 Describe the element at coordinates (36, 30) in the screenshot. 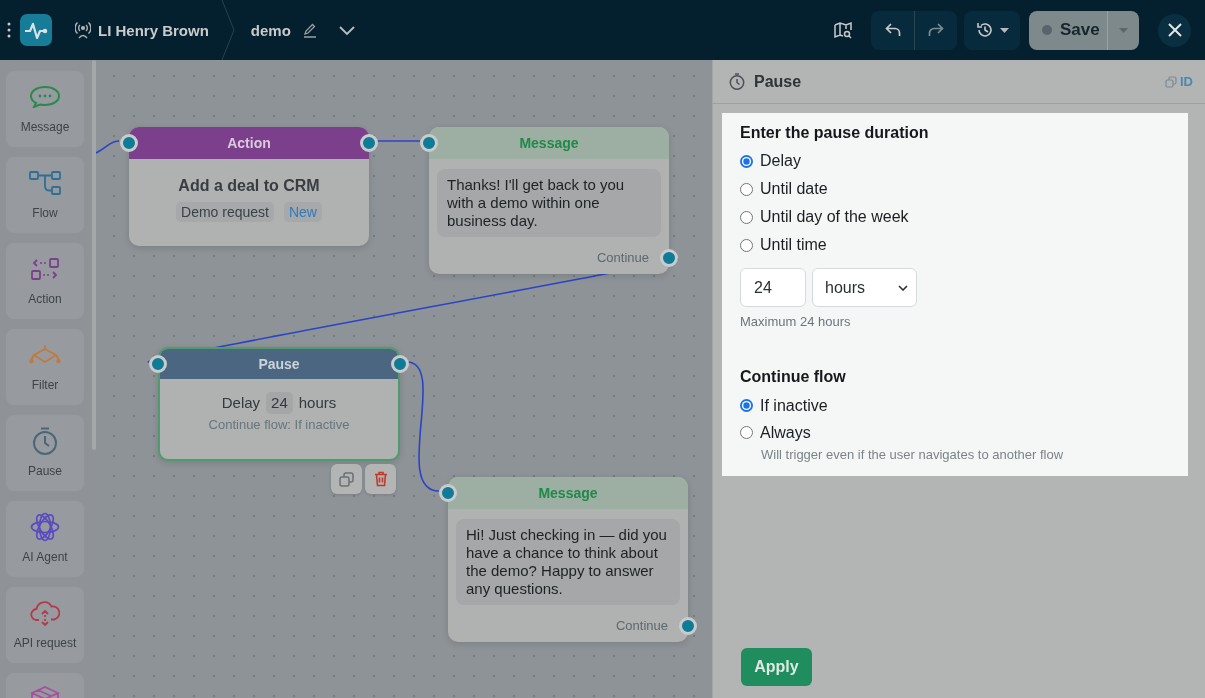

I see `logo-icon` at that location.